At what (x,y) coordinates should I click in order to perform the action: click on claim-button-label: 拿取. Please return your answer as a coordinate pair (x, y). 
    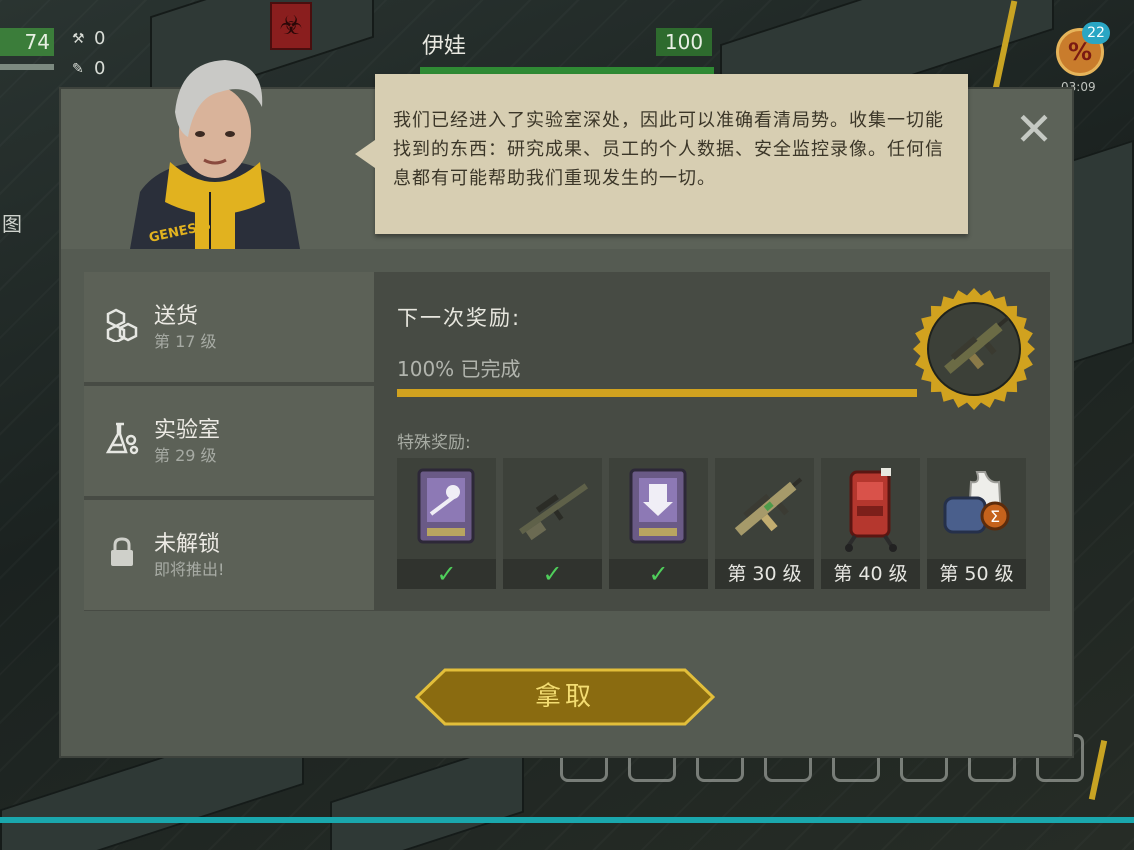
    Looking at the image, I should click on (564, 697).